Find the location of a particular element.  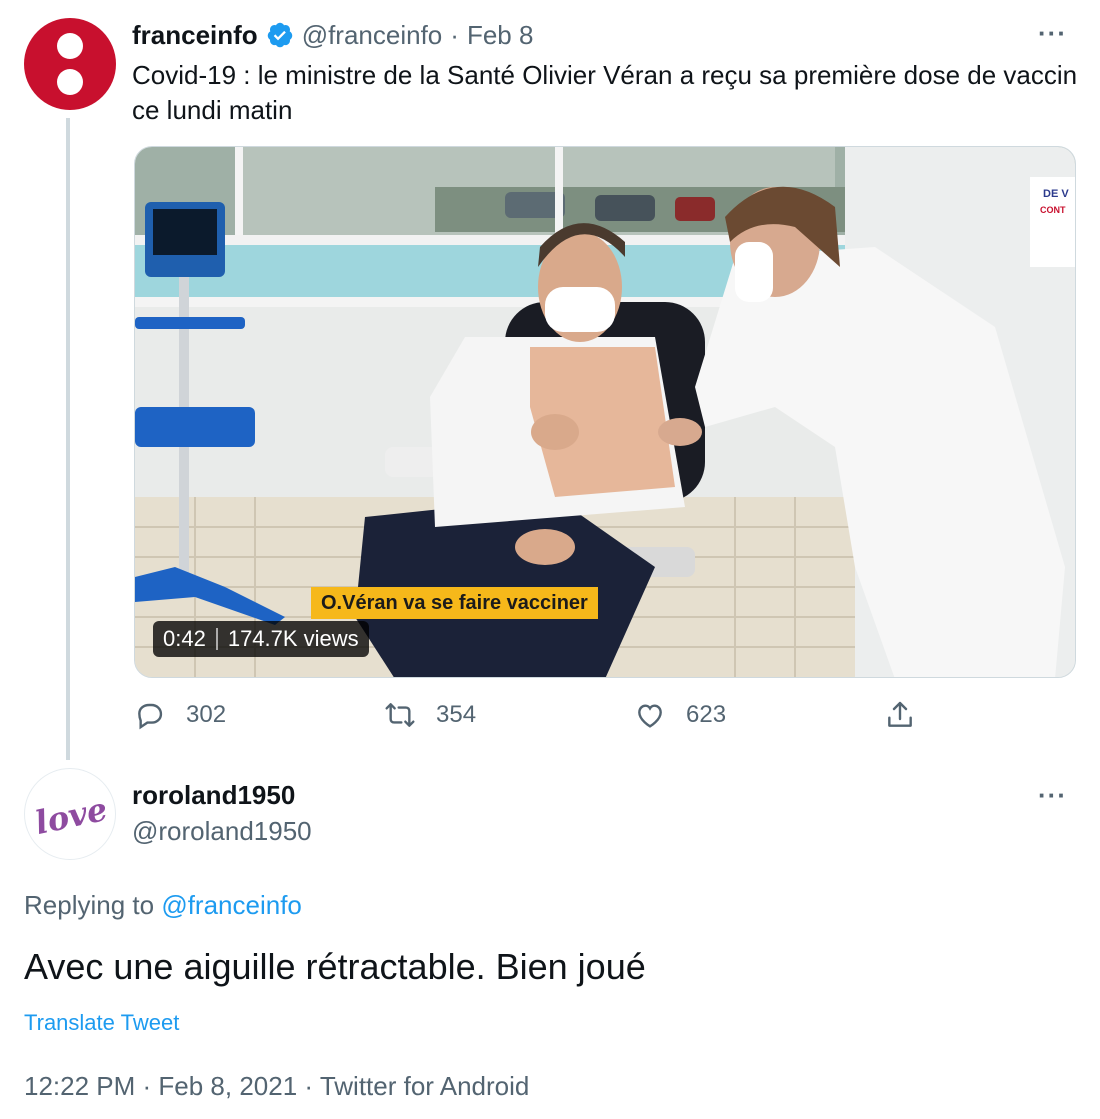

like-count: 623 is located at coordinates (706, 714).